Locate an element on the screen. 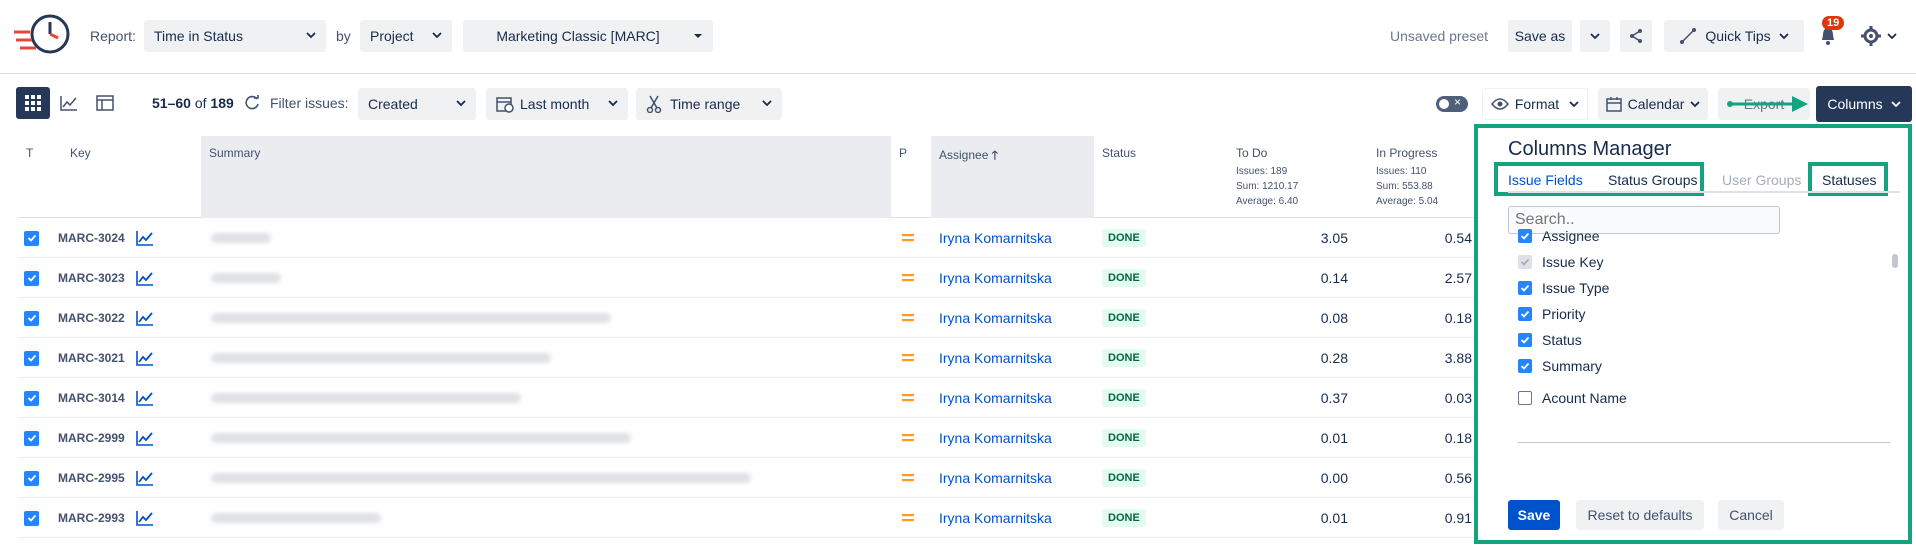 This screenshot has height=548, width=1916. share-button is located at coordinates (1636, 36).